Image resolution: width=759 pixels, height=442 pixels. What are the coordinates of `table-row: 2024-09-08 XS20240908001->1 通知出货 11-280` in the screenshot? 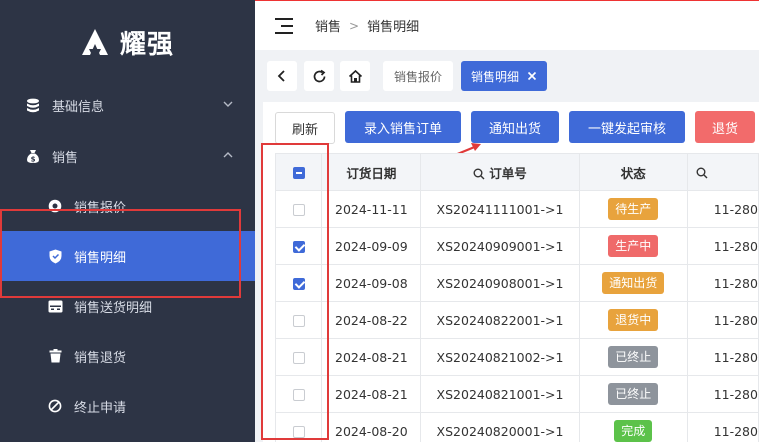 It's located at (516, 283).